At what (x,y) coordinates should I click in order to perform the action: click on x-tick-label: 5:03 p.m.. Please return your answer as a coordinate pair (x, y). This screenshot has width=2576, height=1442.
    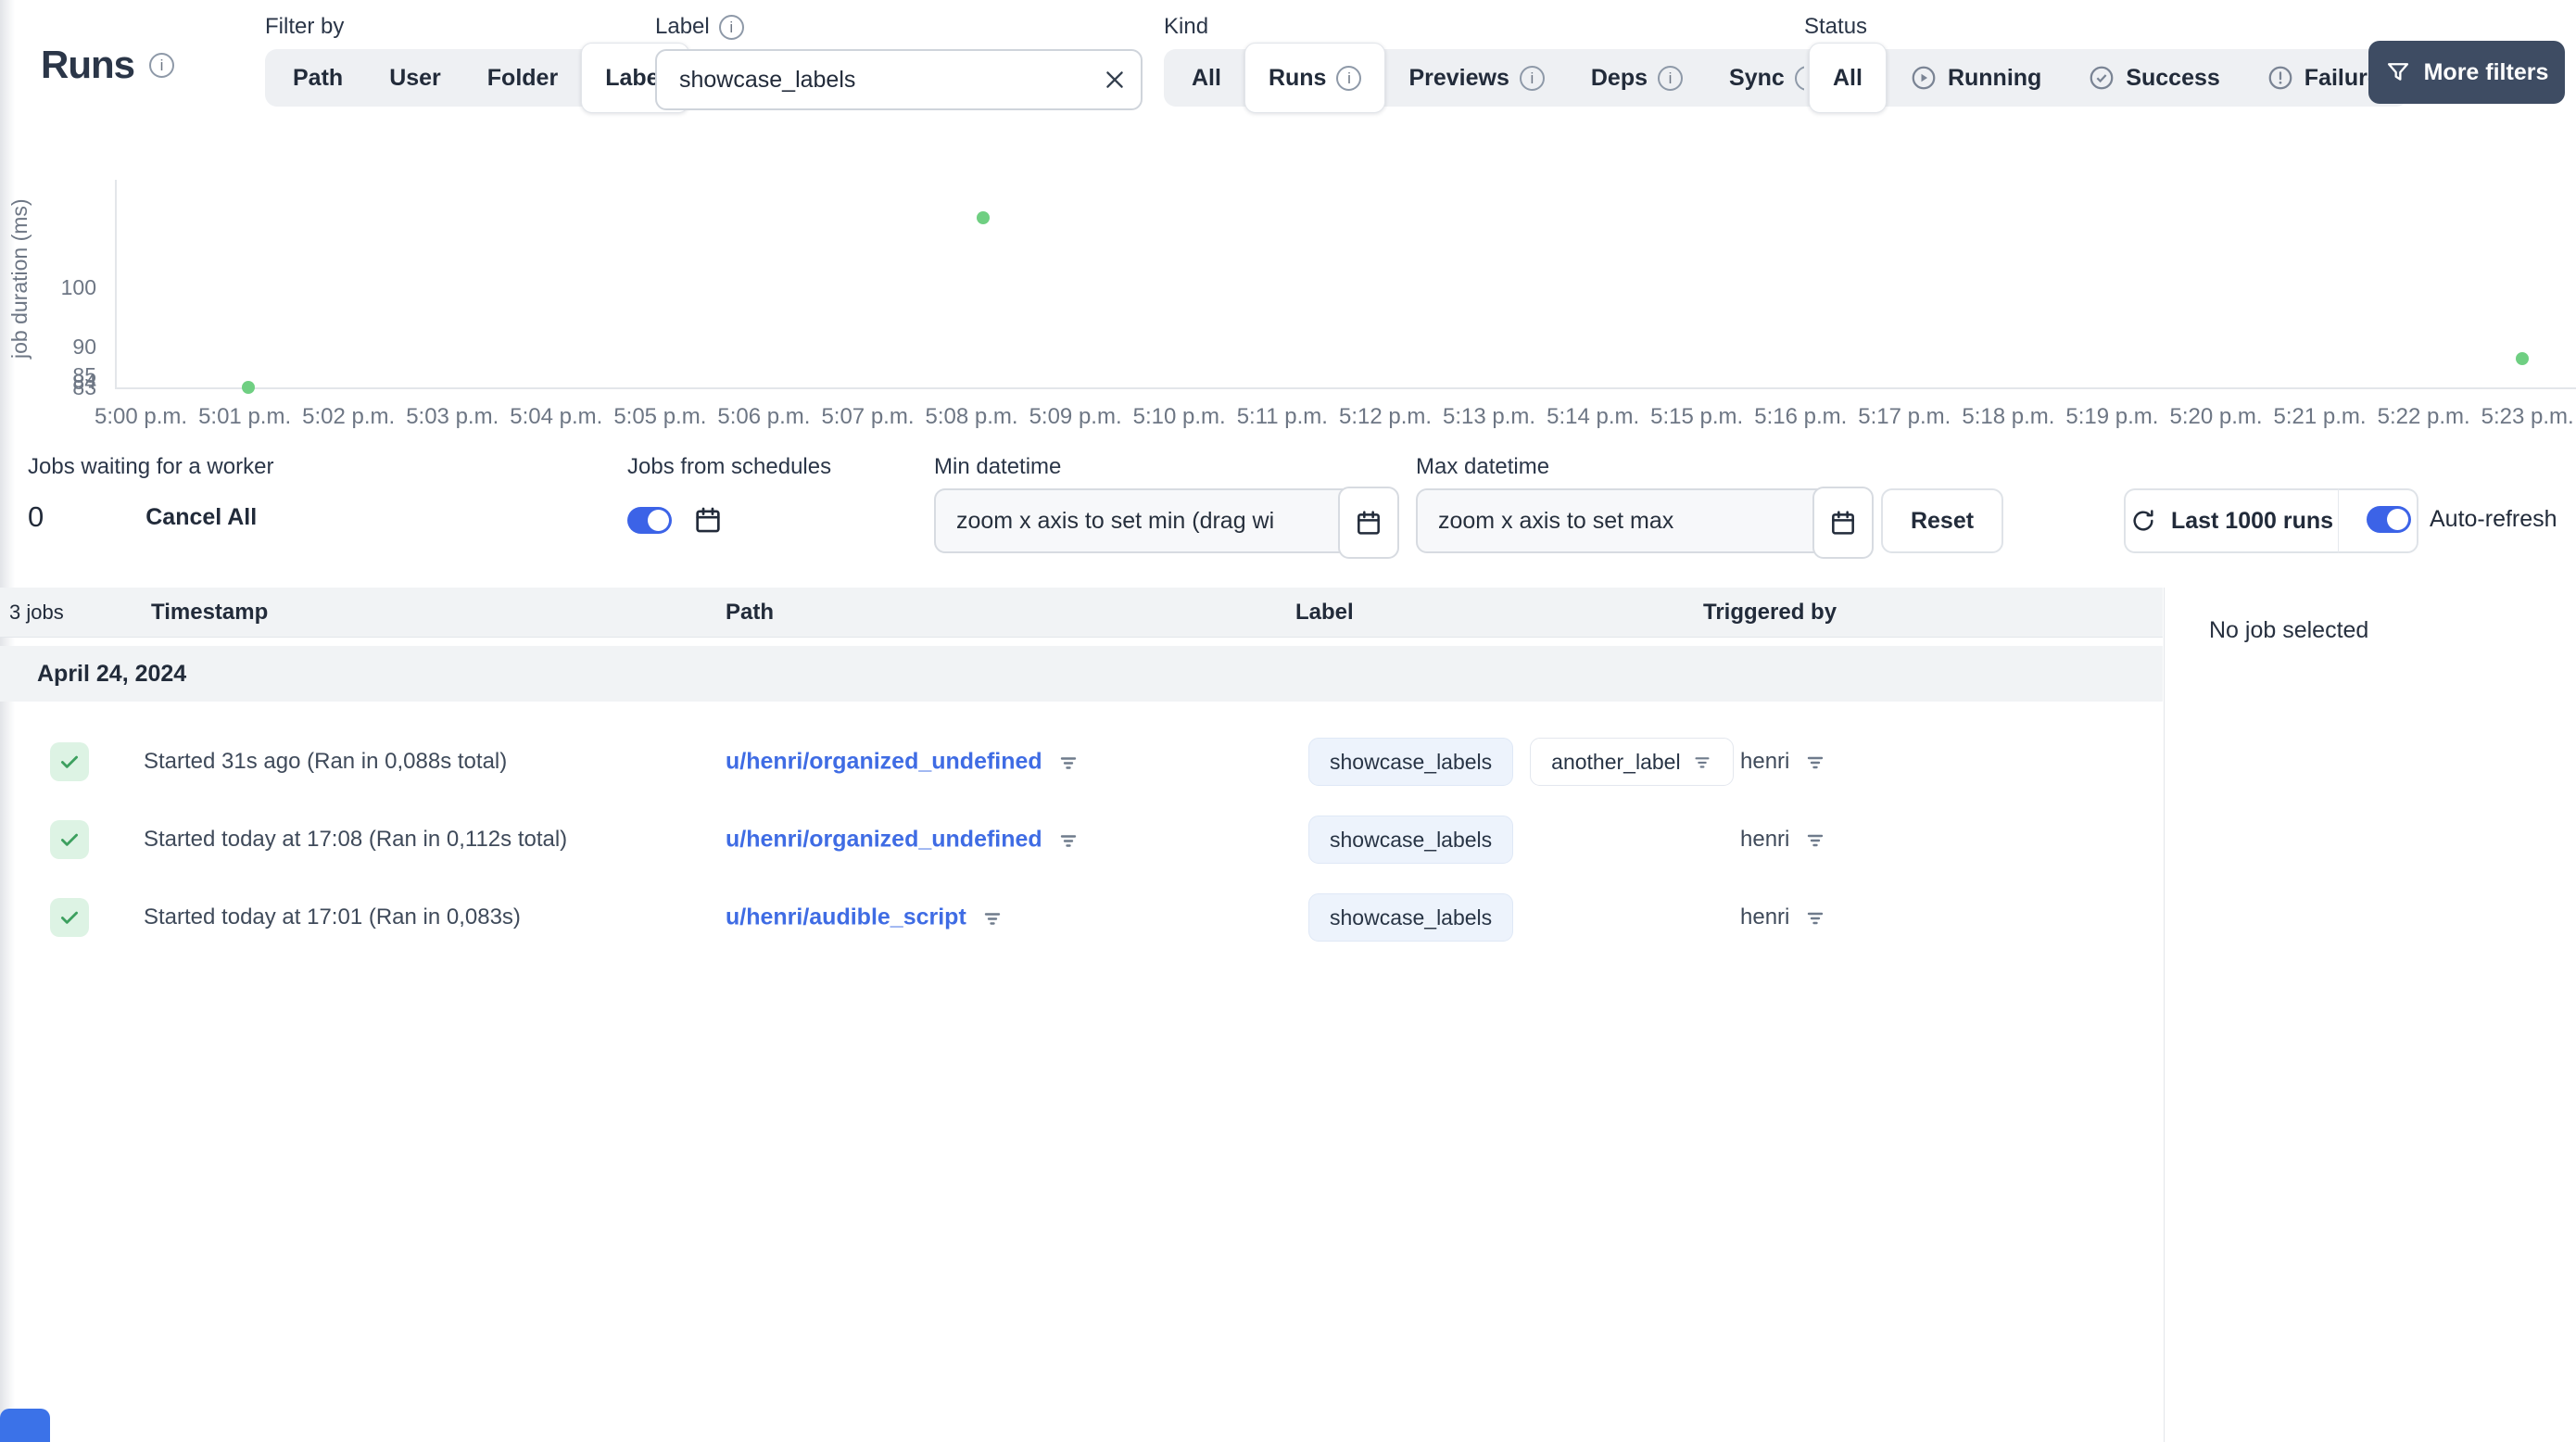
    Looking at the image, I should click on (453, 416).